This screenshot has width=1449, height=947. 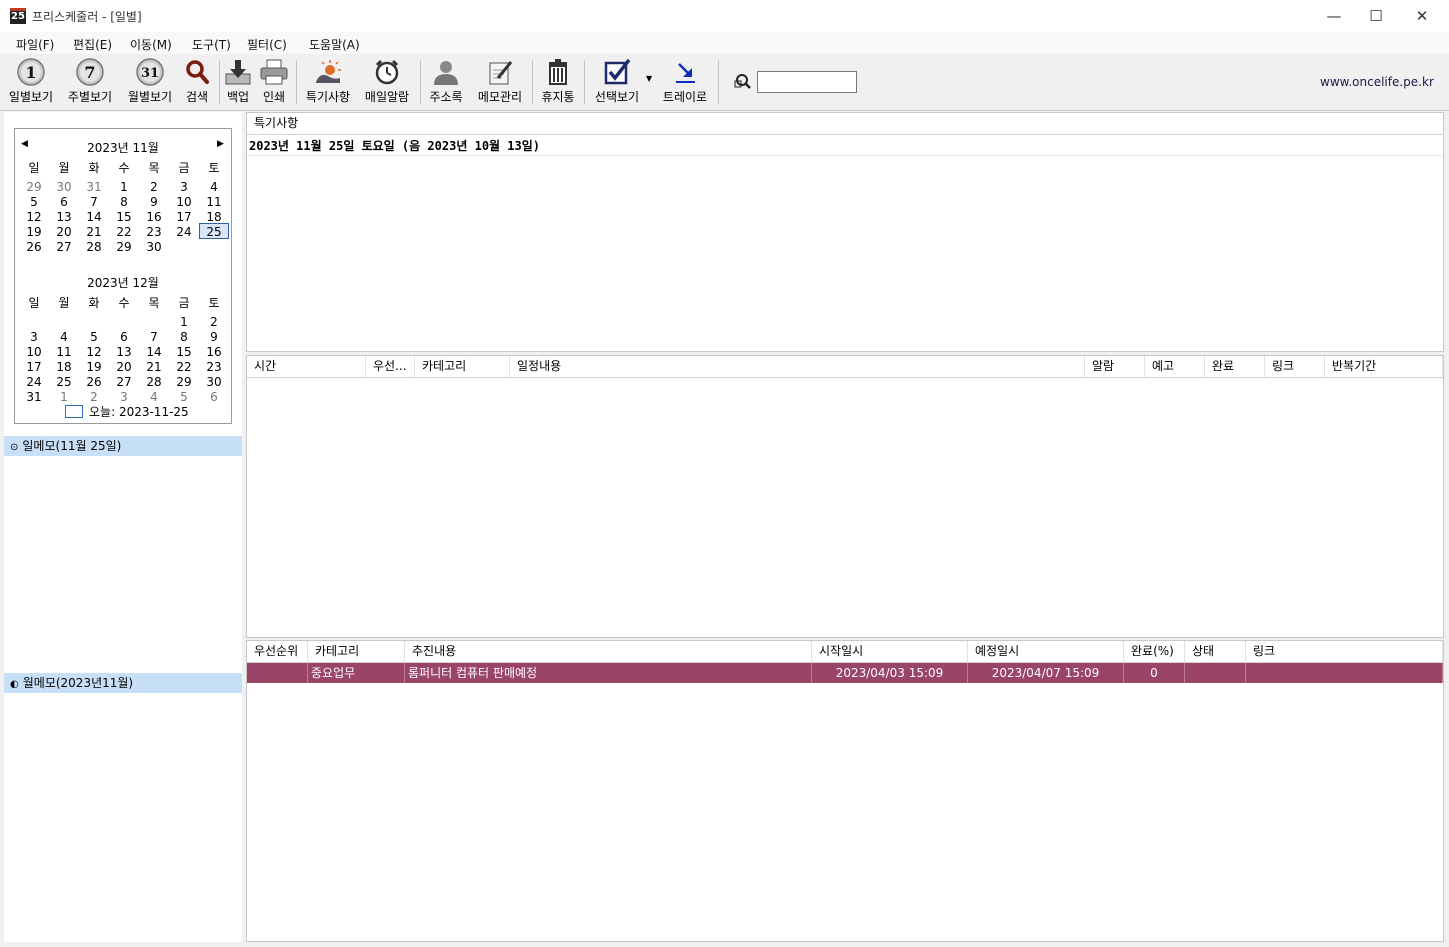 I want to click on column-header: 완료, so click(x=1235, y=366).